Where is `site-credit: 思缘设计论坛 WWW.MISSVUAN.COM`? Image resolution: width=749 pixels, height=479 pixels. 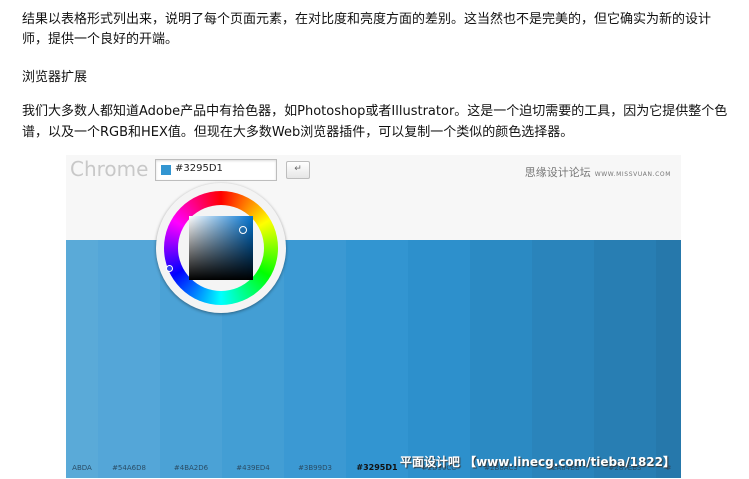
site-credit: 思缘设计论坛 WWW.MISSVUAN.COM is located at coordinates (598, 172).